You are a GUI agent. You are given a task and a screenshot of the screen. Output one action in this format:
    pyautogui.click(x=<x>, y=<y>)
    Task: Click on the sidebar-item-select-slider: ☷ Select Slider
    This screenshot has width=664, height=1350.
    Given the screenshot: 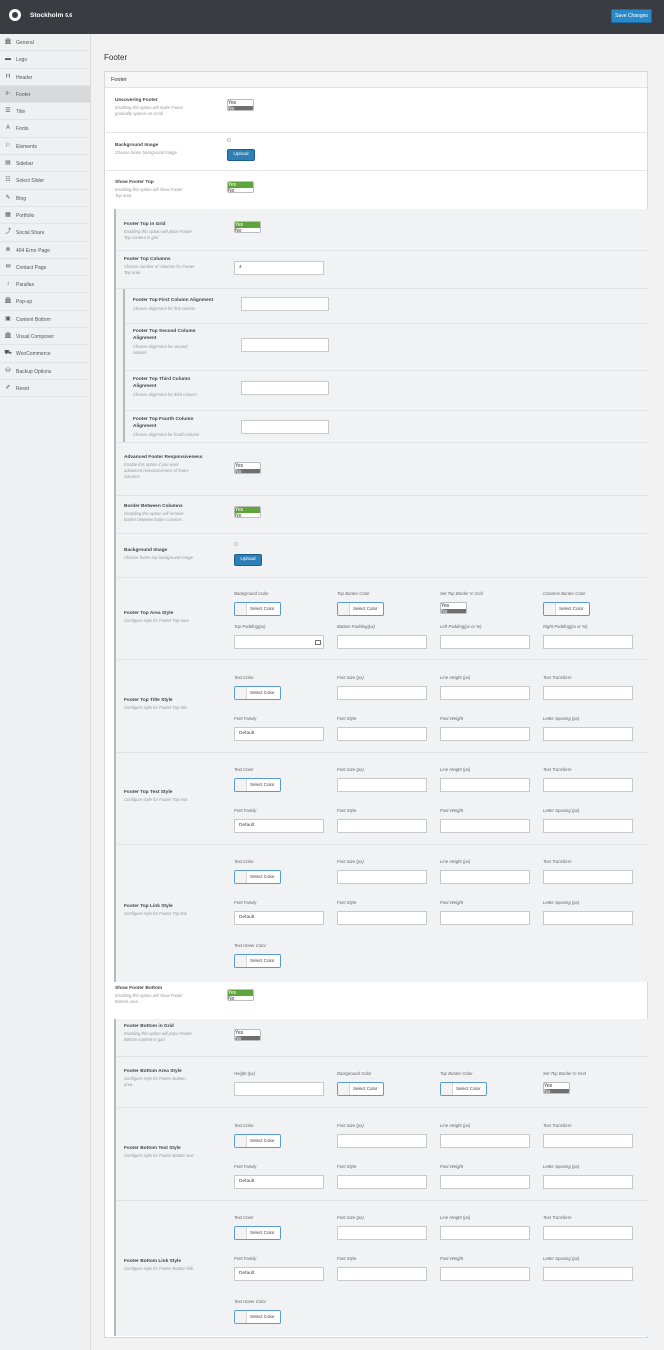 What is the action you would take?
    pyautogui.click(x=45, y=181)
    